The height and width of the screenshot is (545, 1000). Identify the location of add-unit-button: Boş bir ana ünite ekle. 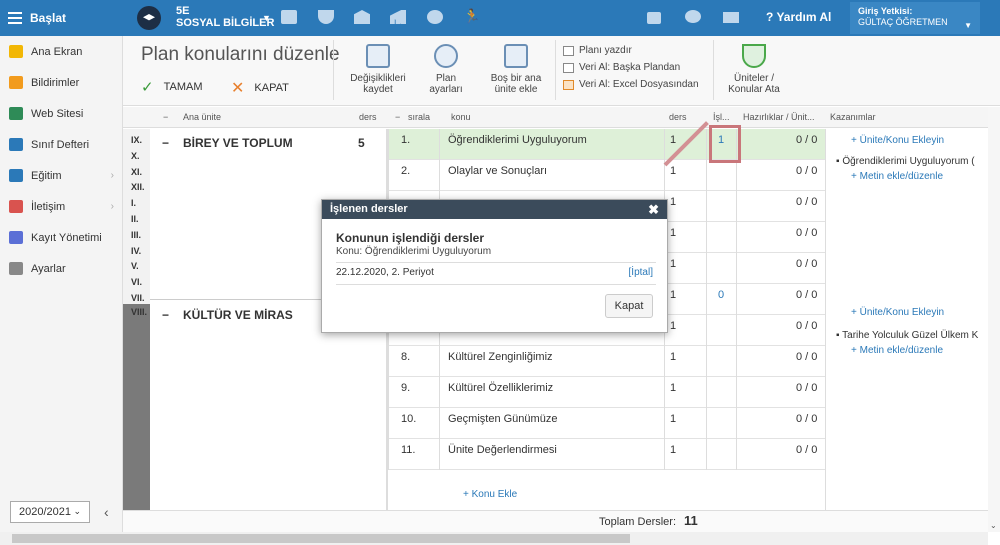
(516, 69).